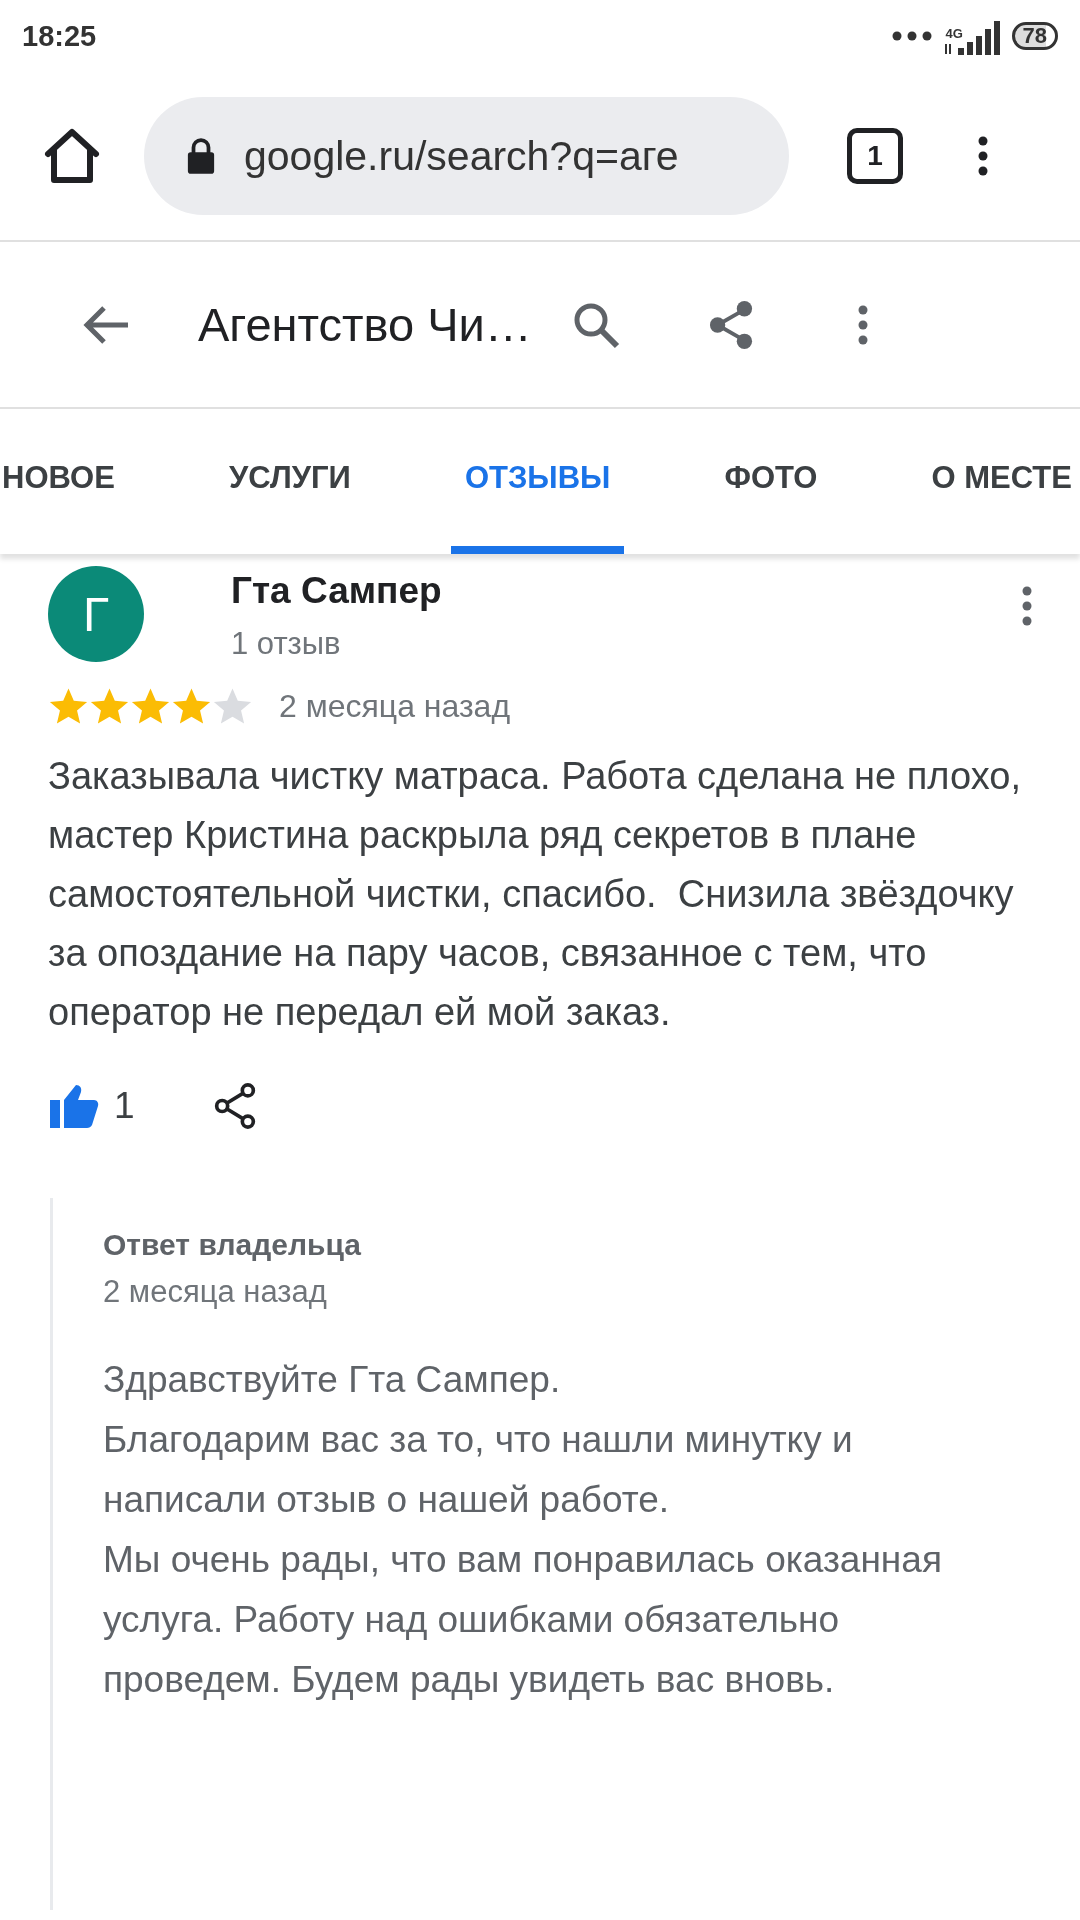 The image size is (1080, 1920). Describe the element at coordinates (72, 156) in the screenshot. I see `home-icon` at that location.